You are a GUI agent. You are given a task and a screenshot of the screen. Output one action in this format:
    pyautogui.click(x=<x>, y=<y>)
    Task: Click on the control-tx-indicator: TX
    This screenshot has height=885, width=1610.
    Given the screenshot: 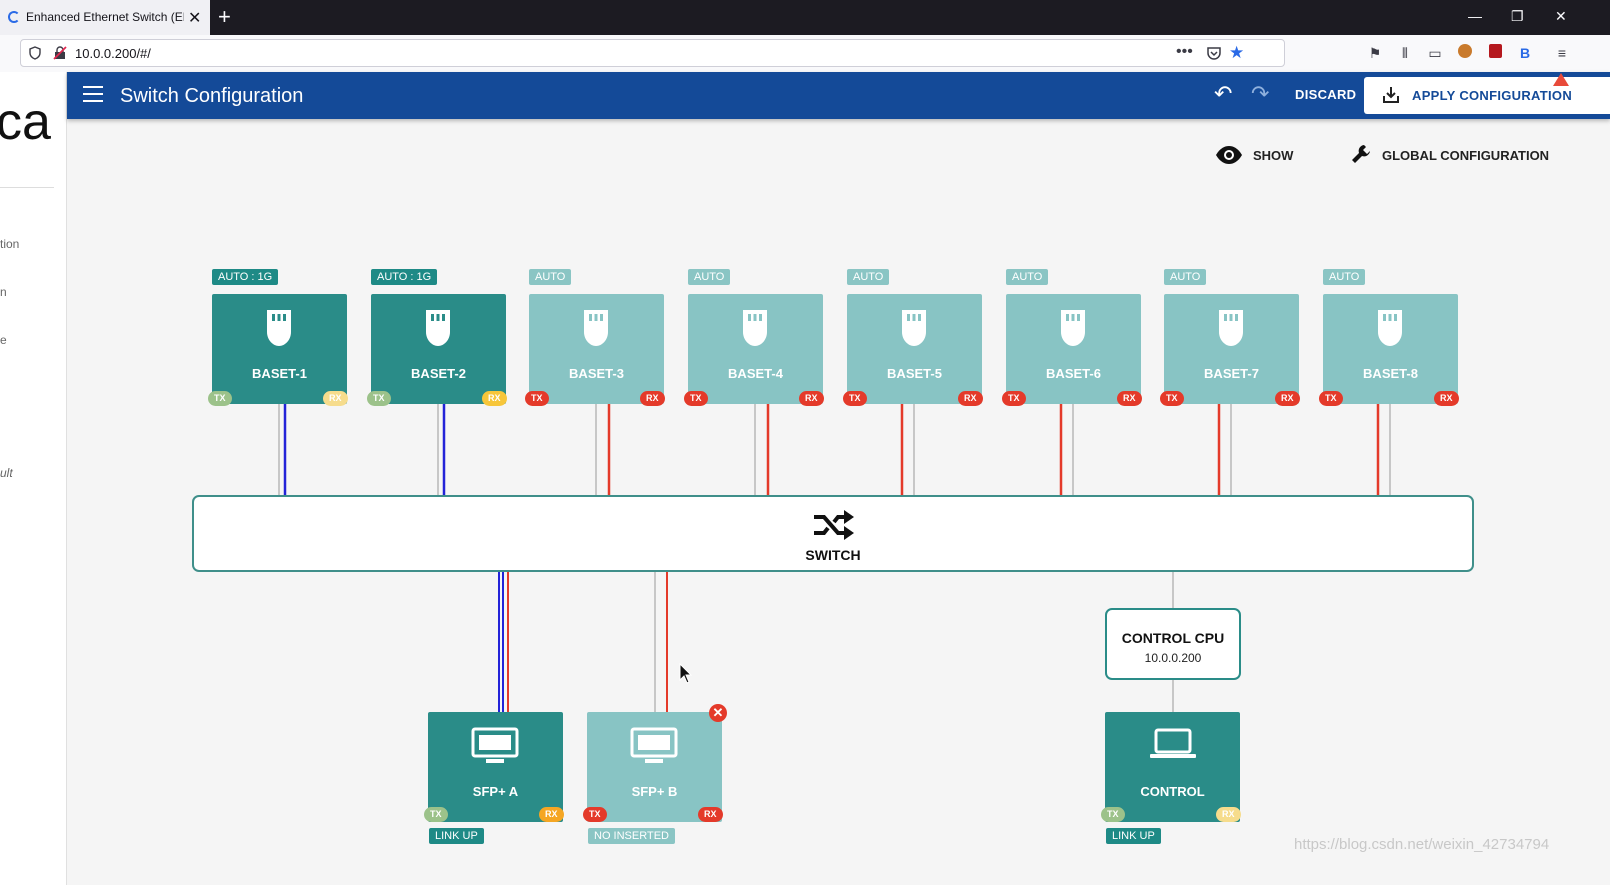 What is the action you would take?
    pyautogui.click(x=1113, y=814)
    